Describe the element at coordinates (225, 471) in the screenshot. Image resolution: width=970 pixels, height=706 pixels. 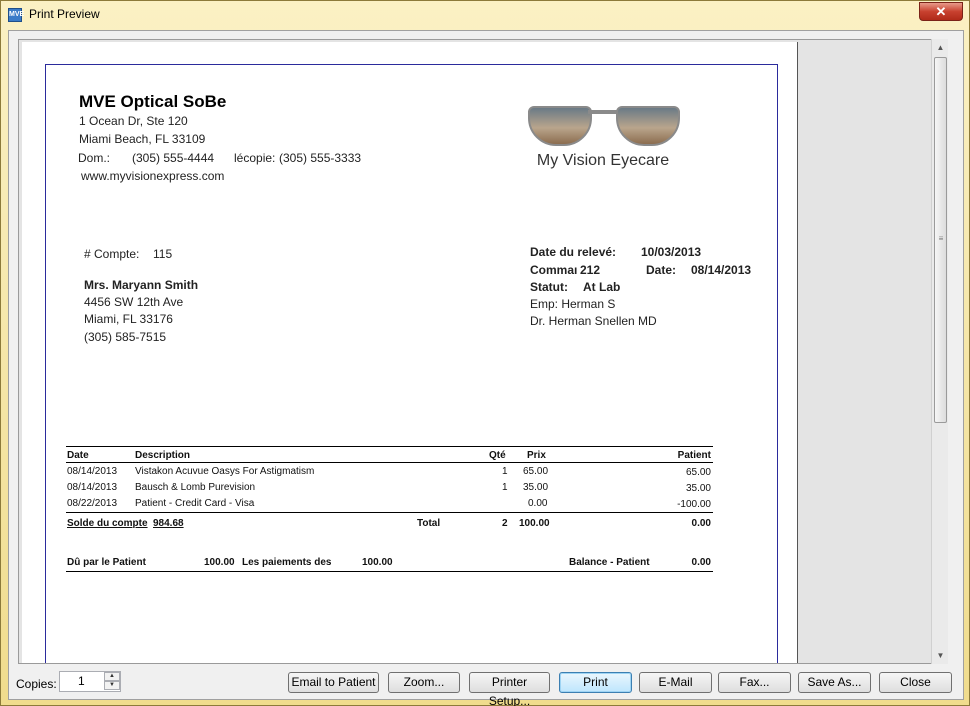
I see `row1-description: Vistakon Acuvue Oasys For Astigmatism` at that location.